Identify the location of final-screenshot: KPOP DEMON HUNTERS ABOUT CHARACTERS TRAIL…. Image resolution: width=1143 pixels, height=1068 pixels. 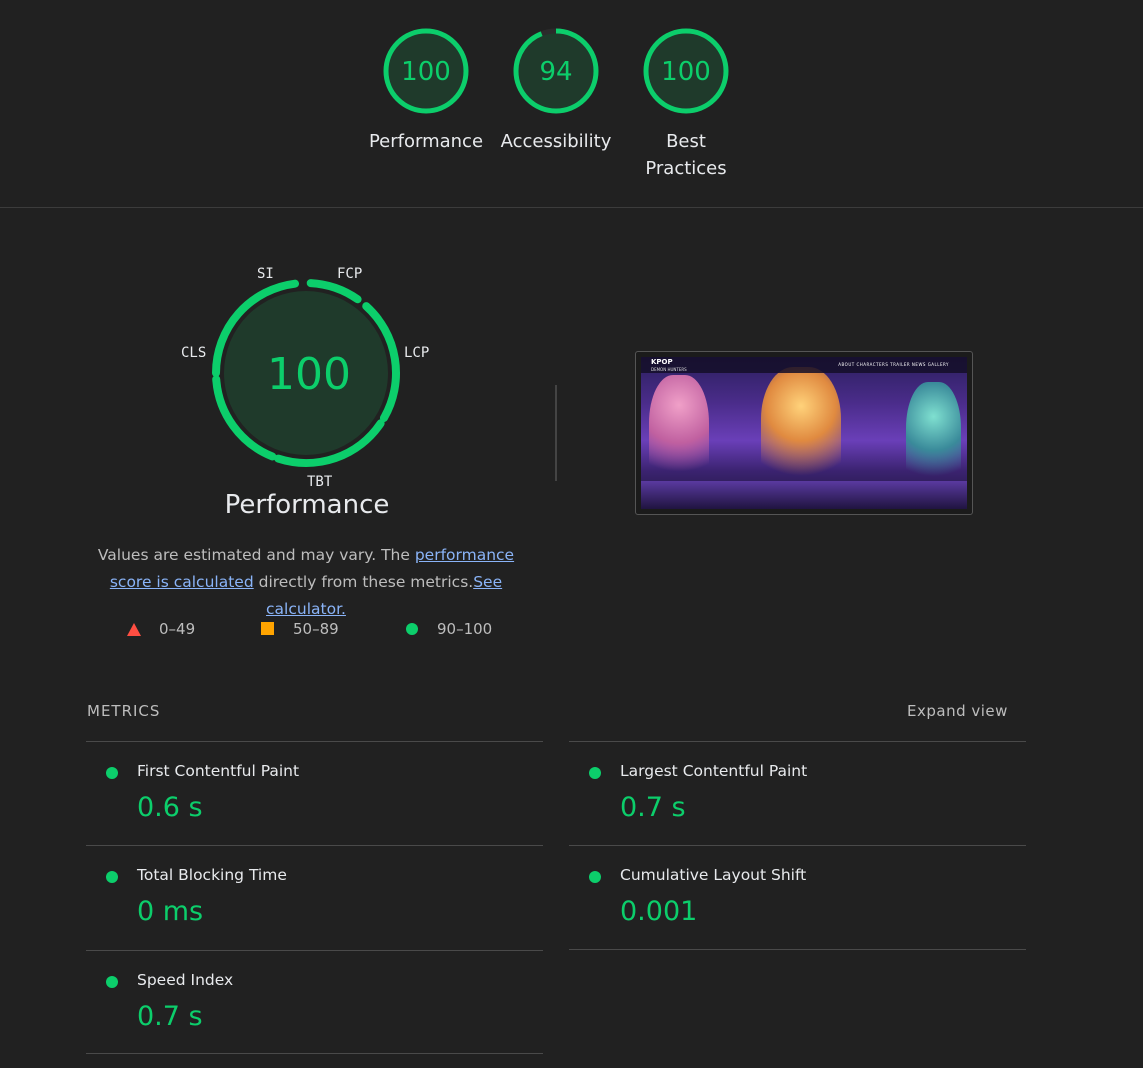
(804, 433).